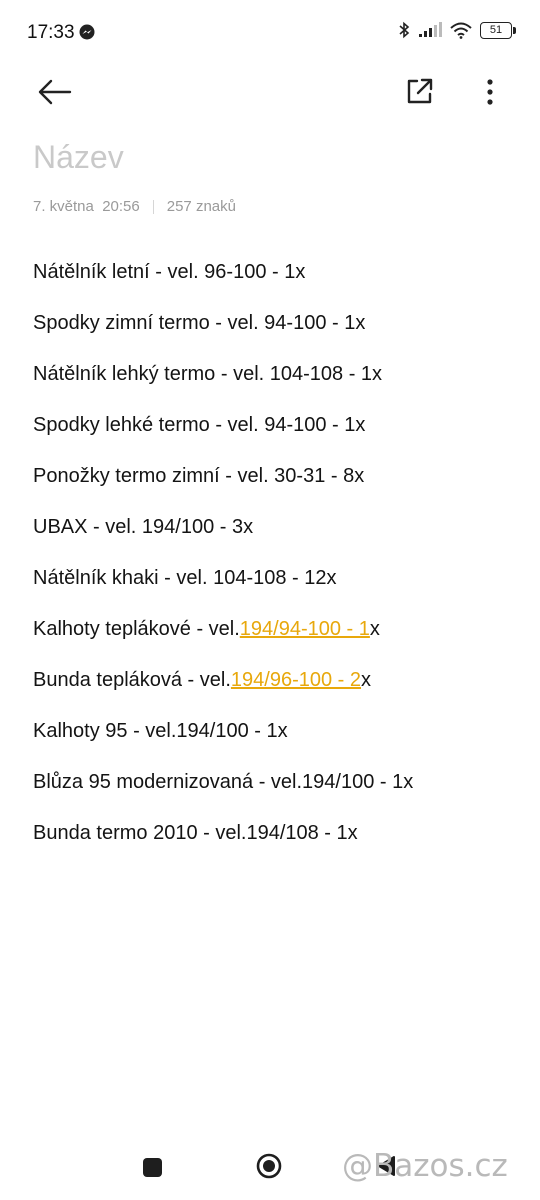  What do you see at coordinates (461, 30) in the screenshot?
I see `wifi-icon` at bounding box center [461, 30].